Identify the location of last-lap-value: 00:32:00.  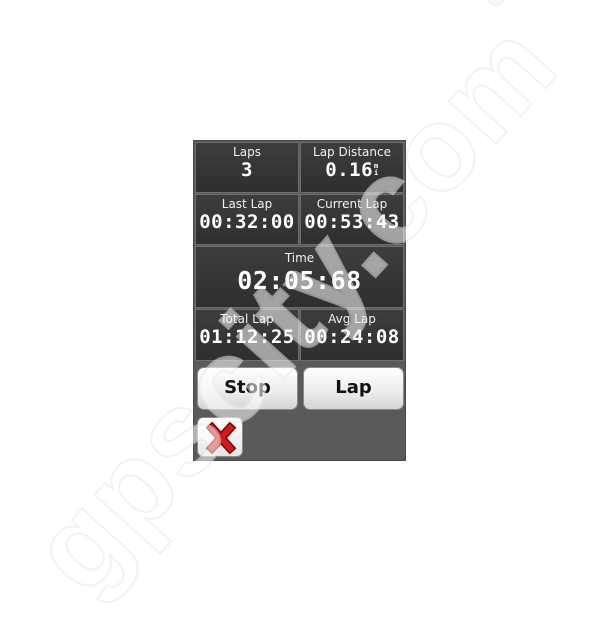
(247, 222).